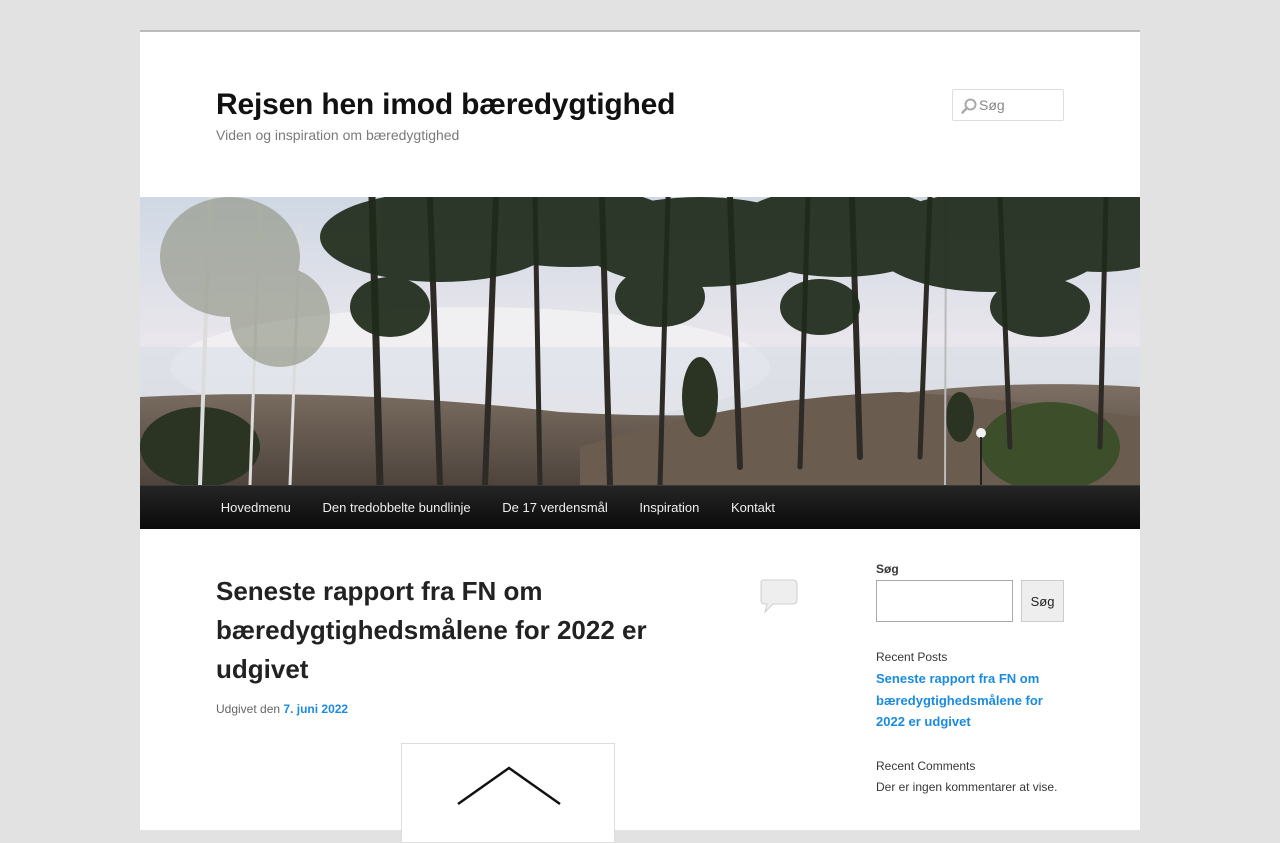 The width and height of the screenshot is (1280, 843). I want to click on site-title: Rejsen hen imod bæredygtighed, so click(445, 105).